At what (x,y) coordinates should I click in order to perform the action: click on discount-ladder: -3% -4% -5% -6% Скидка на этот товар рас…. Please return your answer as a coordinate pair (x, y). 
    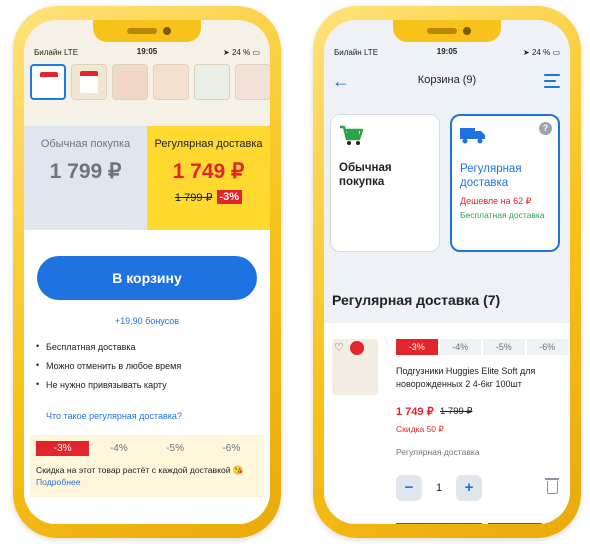
    Looking at the image, I should click on (147, 466).